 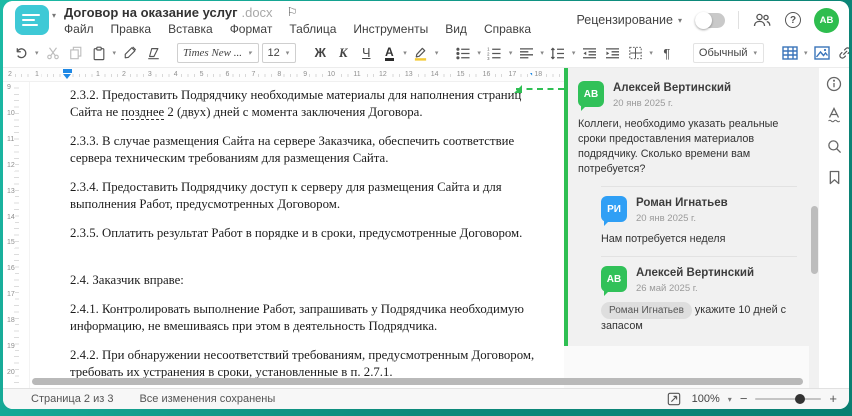 I want to click on paste-button, so click(x=99, y=53).